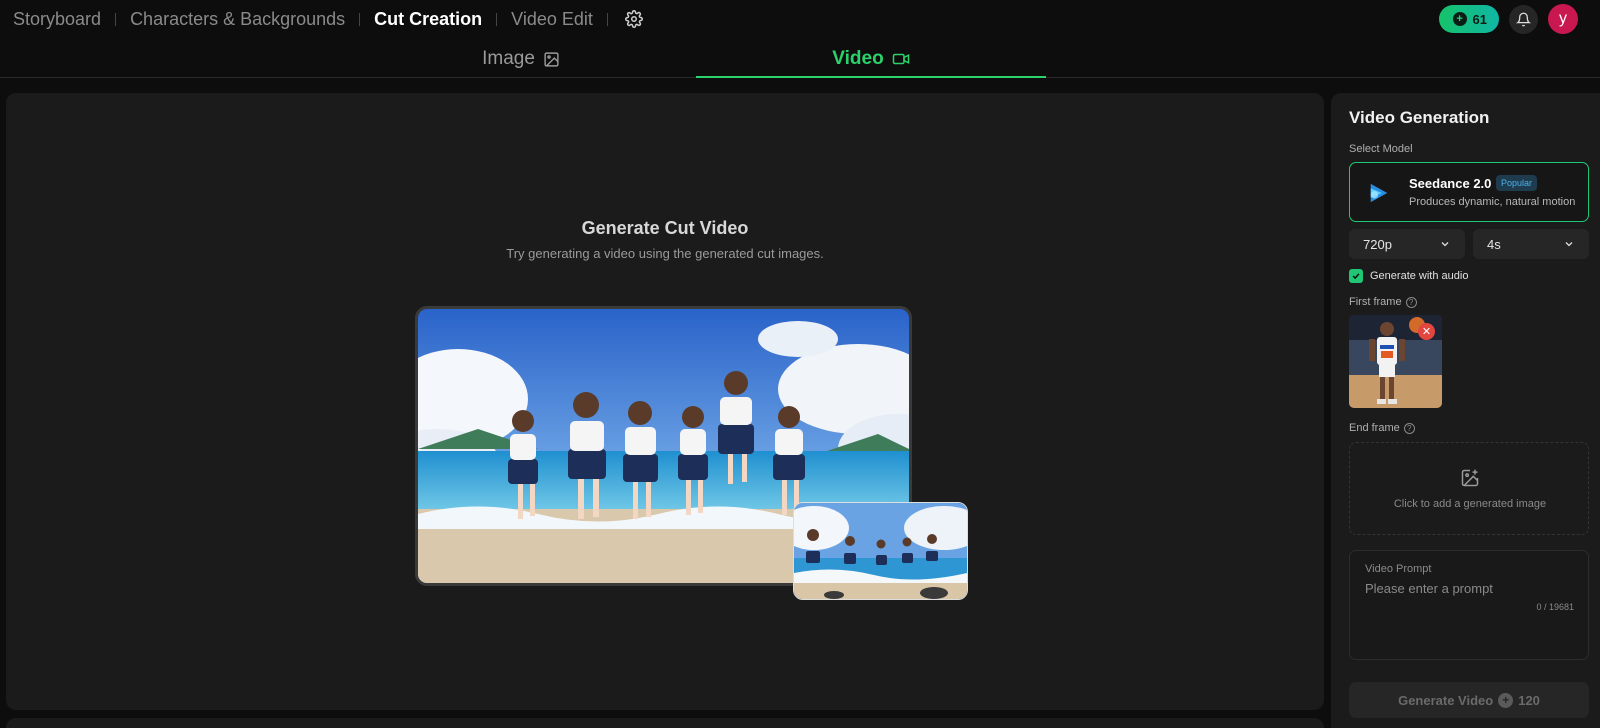 The height and width of the screenshot is (728, 1600). I want to click on video-camera-icon, so click(900, 59).